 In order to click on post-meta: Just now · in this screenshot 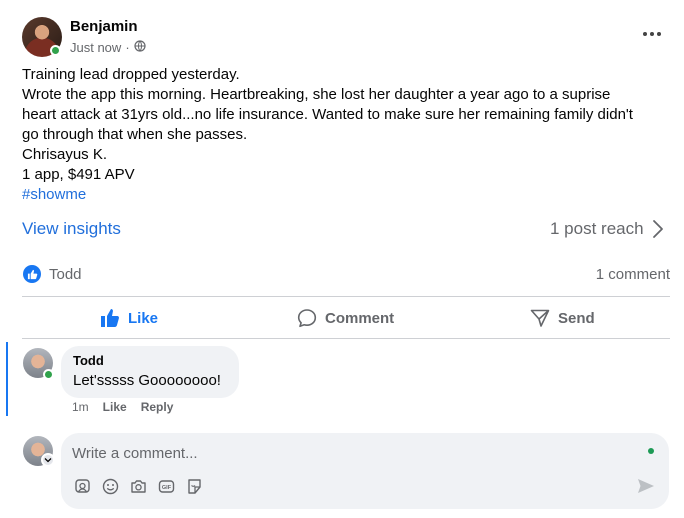, I will do `click(108, 47)`.